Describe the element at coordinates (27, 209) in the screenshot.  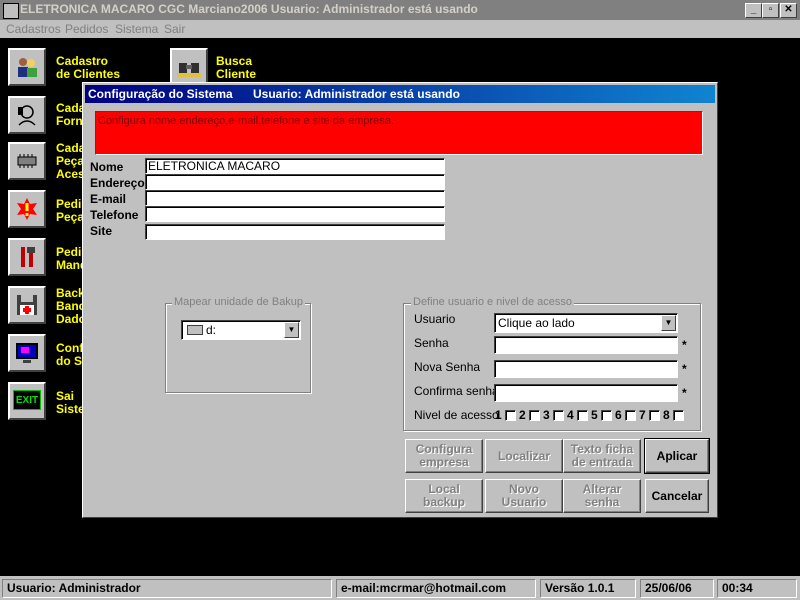
I see `alert-icon` at that location.